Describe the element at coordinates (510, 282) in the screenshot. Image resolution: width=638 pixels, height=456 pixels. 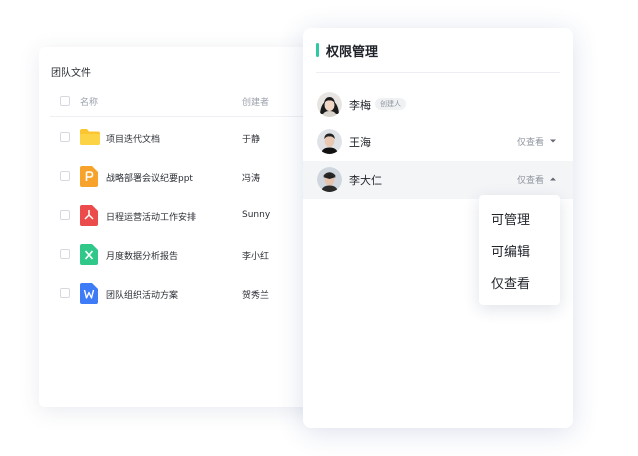
I see `dropdown-option-view-only: 仅查看` at that location.